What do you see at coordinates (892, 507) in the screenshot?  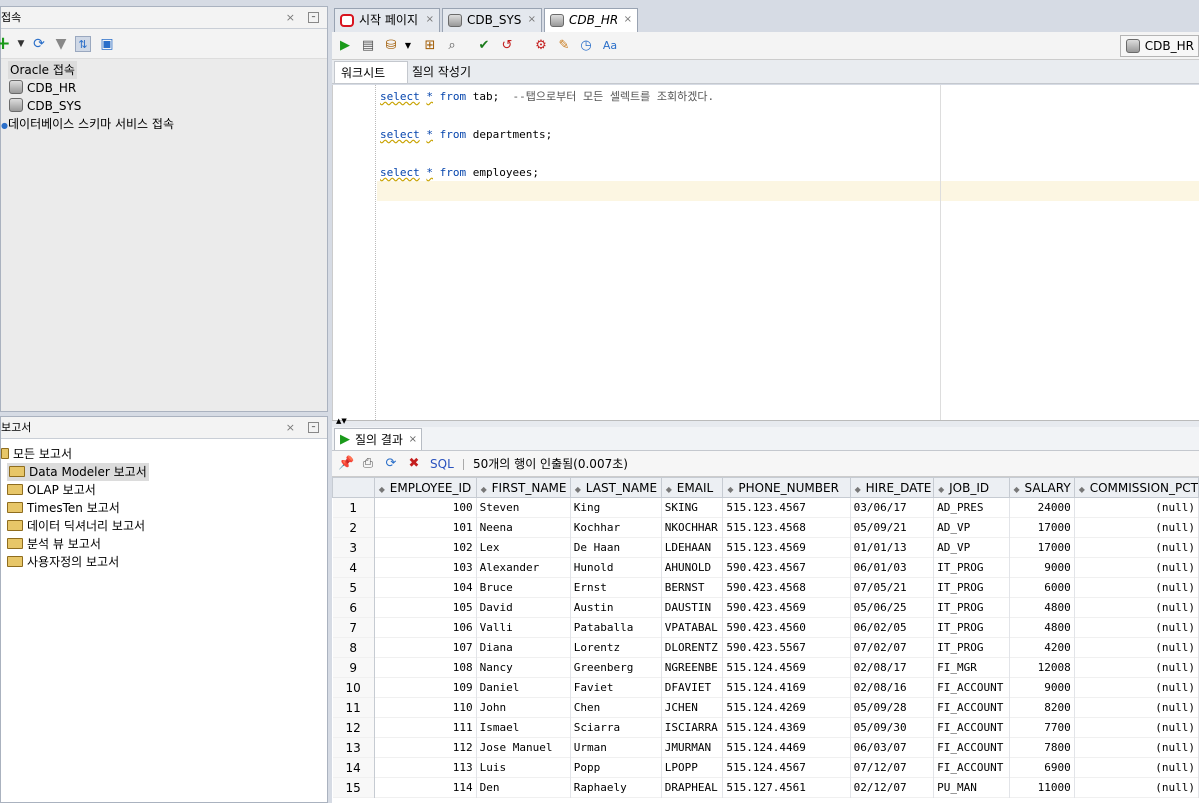 I see `table-cell: 03/06/17` at bounding box center [892, 507].